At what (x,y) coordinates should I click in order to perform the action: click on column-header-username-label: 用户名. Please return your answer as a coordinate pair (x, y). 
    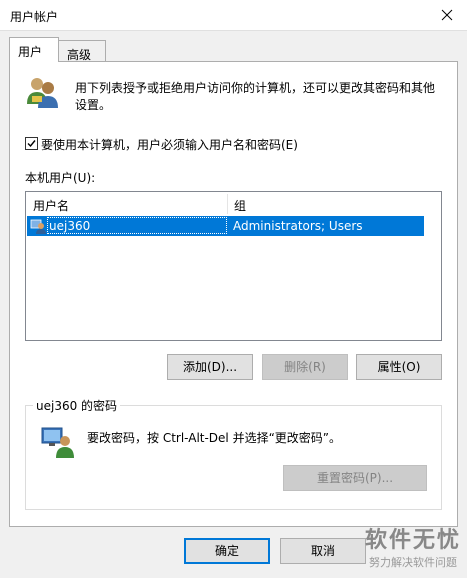
    Looking at the image, I should click on (51, 206).